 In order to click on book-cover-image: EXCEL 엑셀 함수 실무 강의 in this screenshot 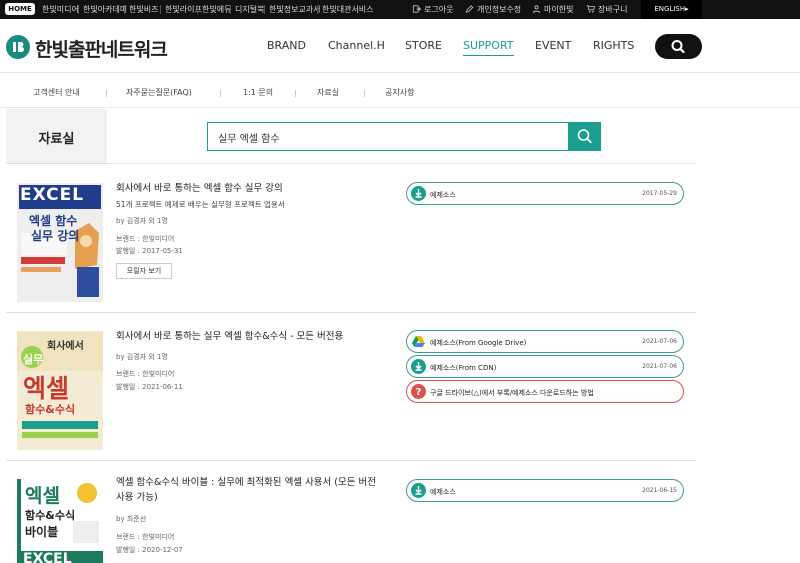, I will do `click(60, 242)`.